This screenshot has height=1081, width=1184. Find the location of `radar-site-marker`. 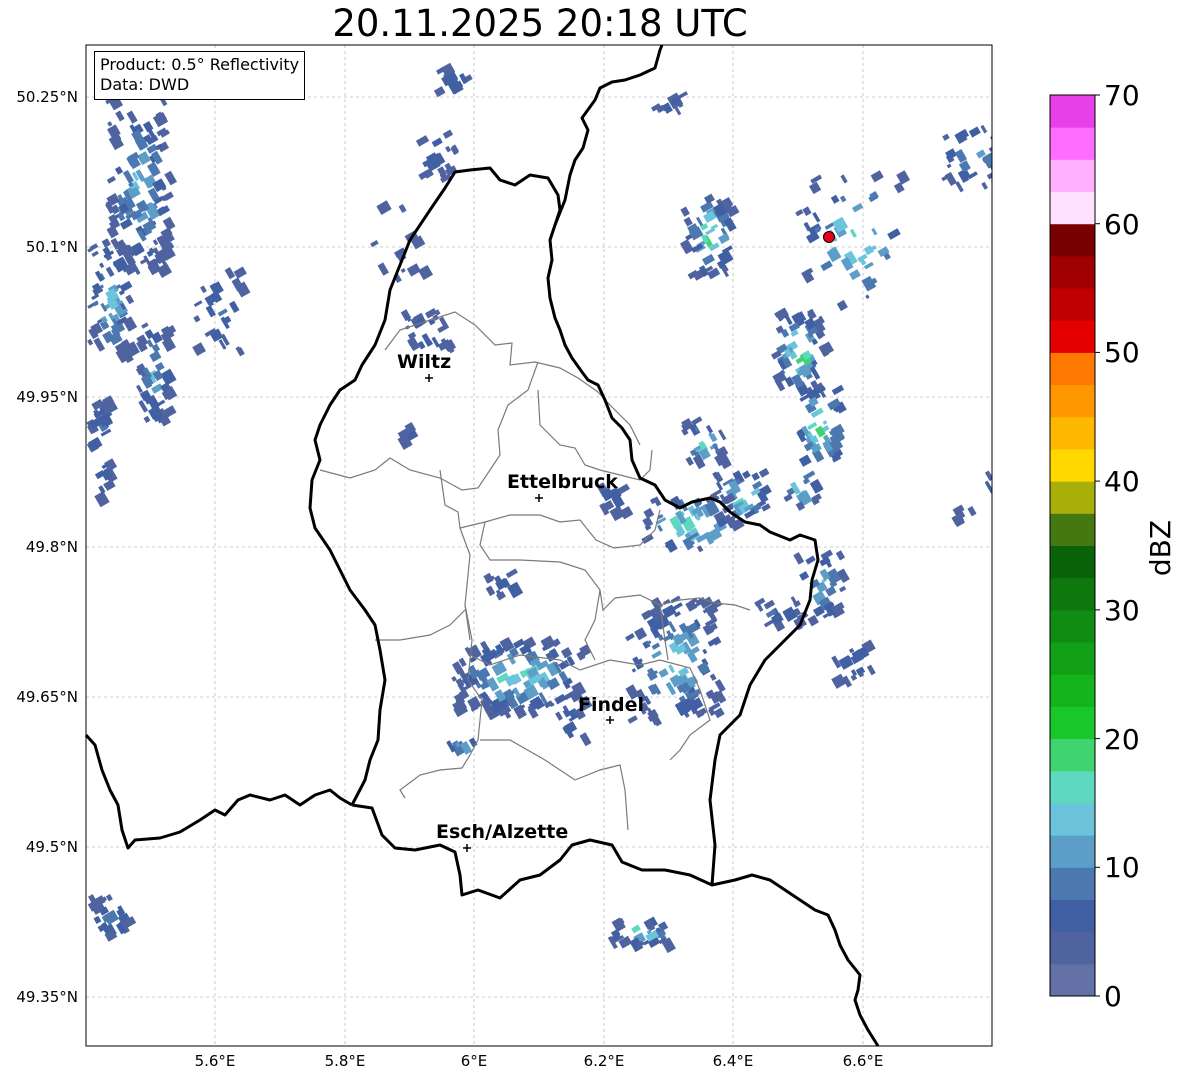

radar-site-marker is located at coordinates (829, 237).